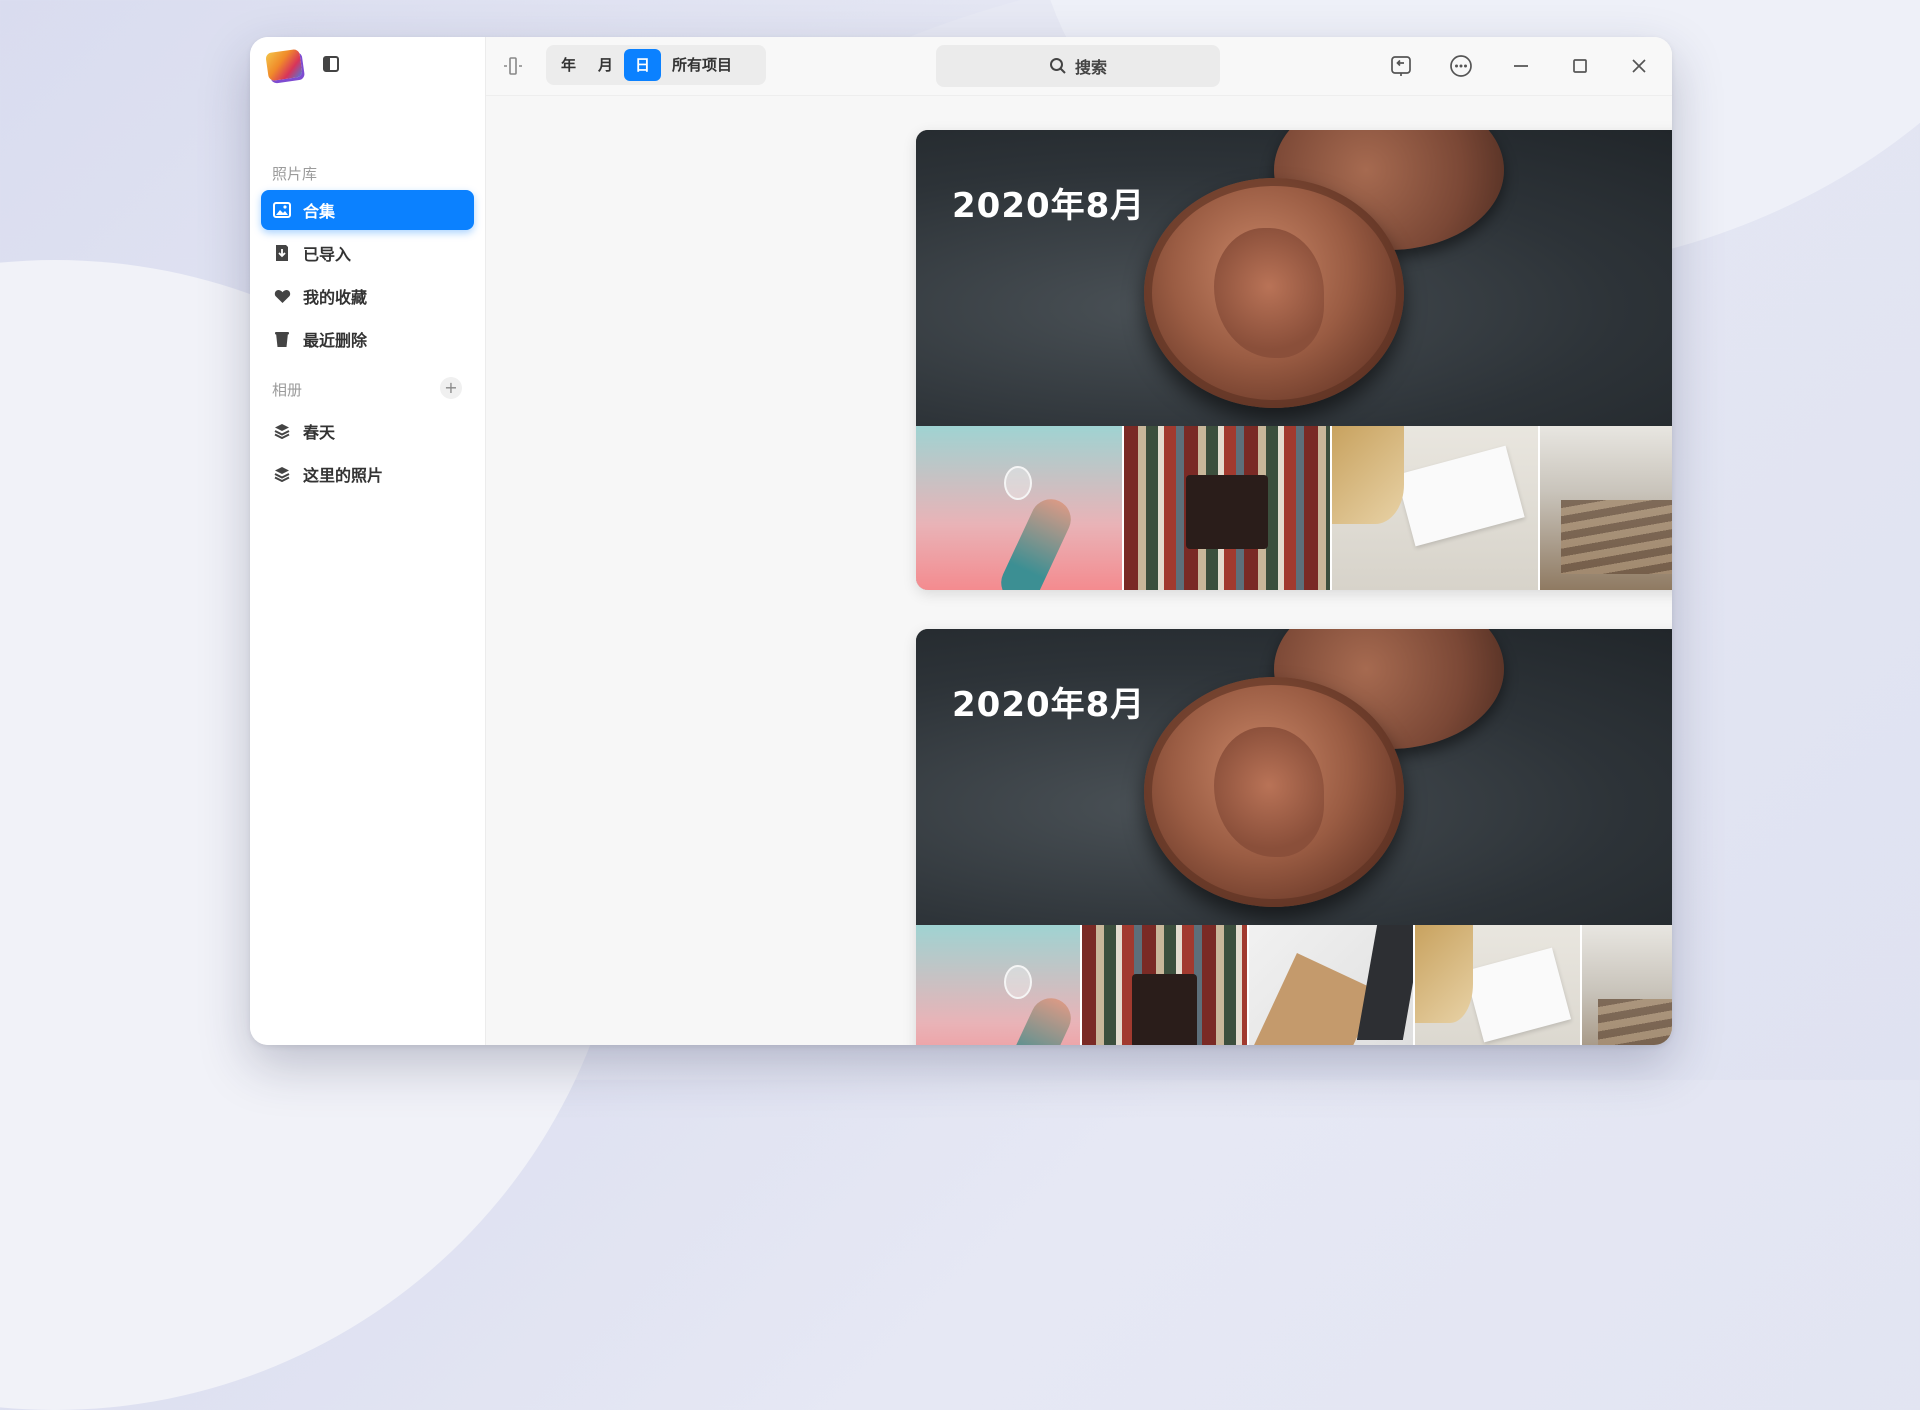 The width and height of the screenshot is (1920, 1410). I want to click on image-icon, so click(282, 210).